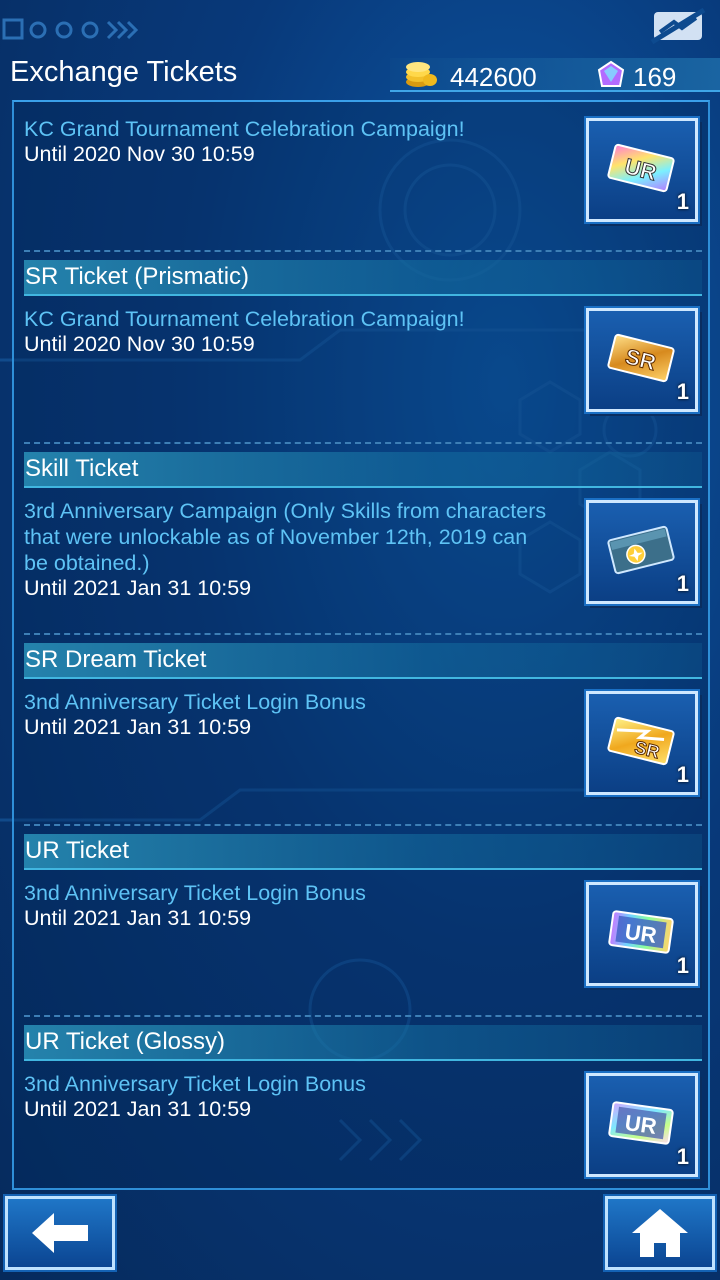  I want to click on sr-dream-ticket-button: SR 1, so click(642, 743).